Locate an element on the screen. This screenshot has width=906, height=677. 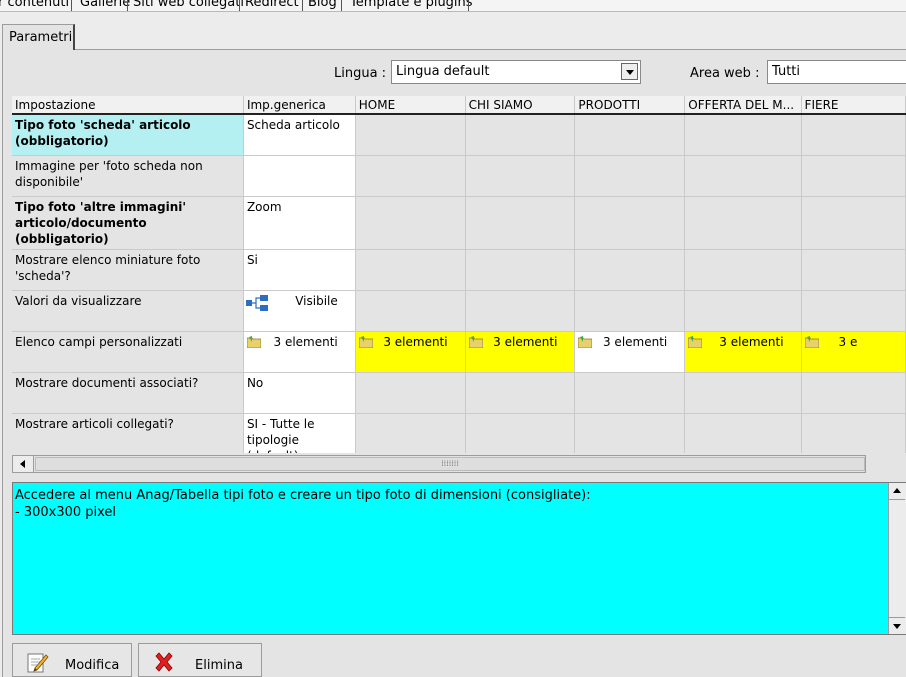
col-header-fiere: FIERE is located at coordinates (853, 105).